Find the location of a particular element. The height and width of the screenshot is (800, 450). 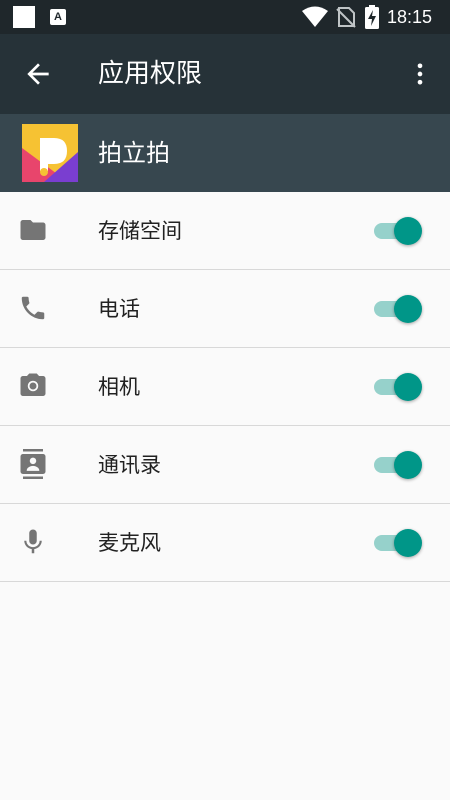

permission-row-phone: 电话 is located at coordinates (225, 309).